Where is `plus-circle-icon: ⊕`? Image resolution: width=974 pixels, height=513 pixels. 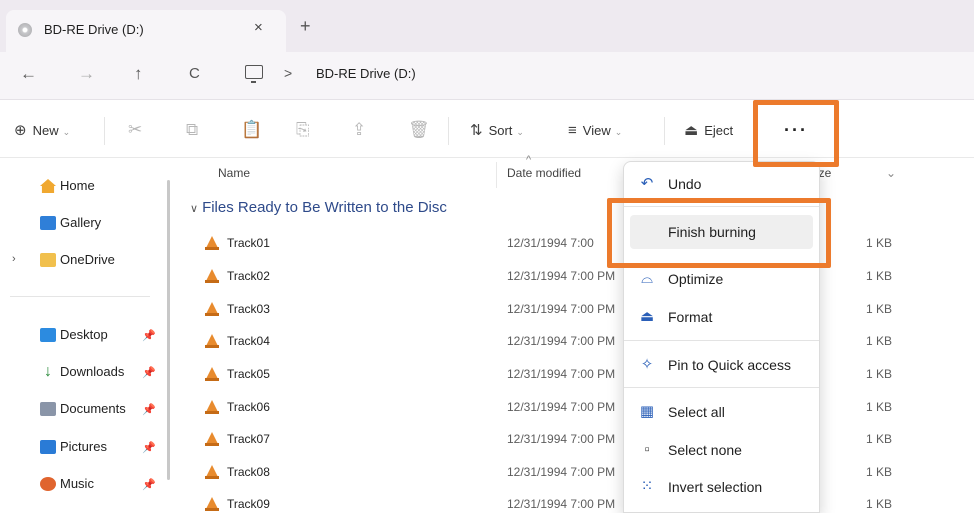
plus-circle-icon: ⊕ is located at coordinates (20, 130).